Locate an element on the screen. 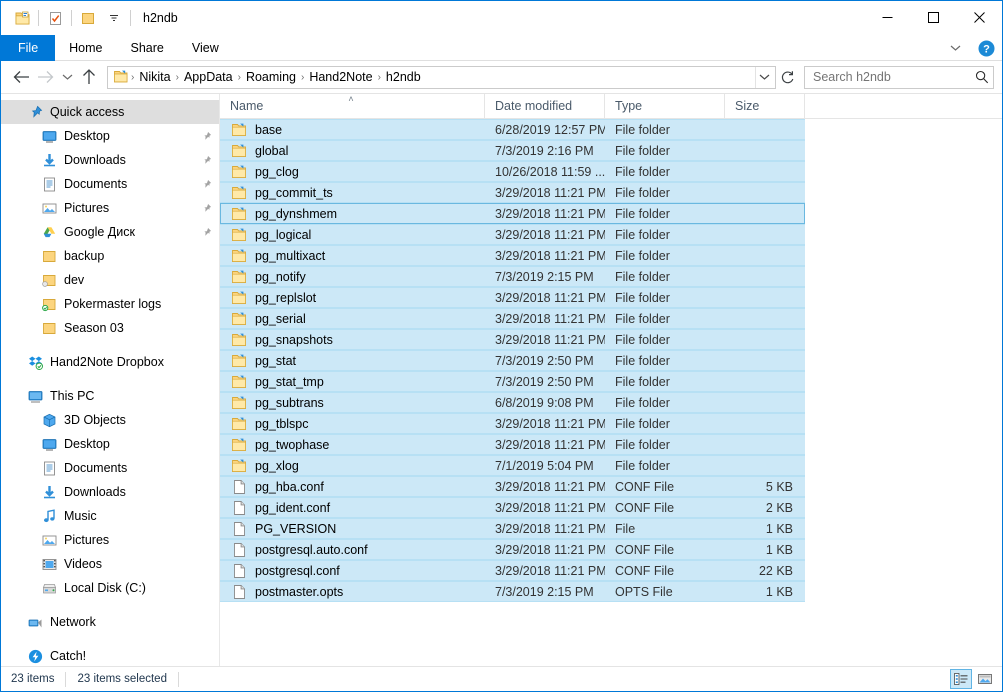  sidebar-item-videos: Videos is located at coordinates (110, 564).